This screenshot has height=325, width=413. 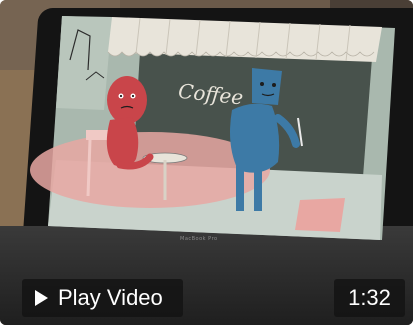 I want to click on play-icon, so click(x=41, y=298).